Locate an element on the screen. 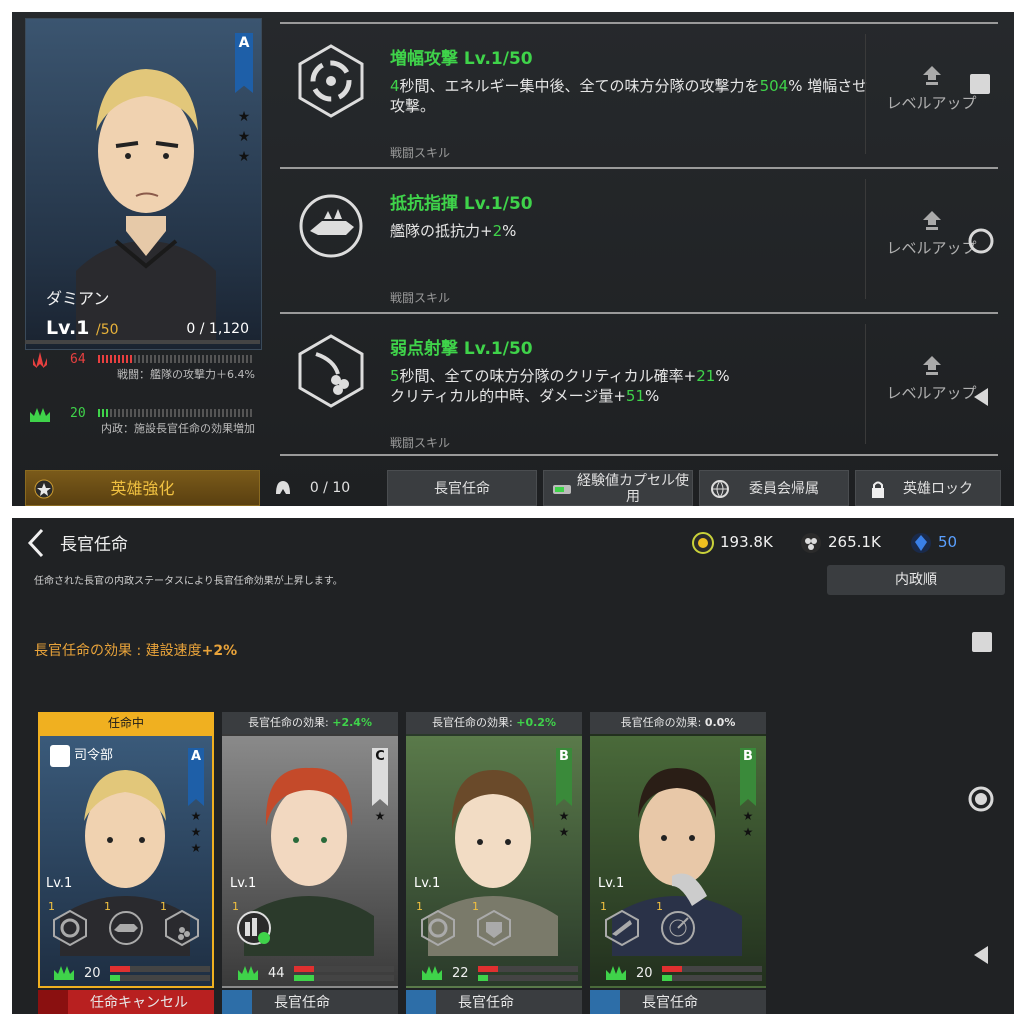  page-title: 長官任命 is located at coordinates (94, 545).